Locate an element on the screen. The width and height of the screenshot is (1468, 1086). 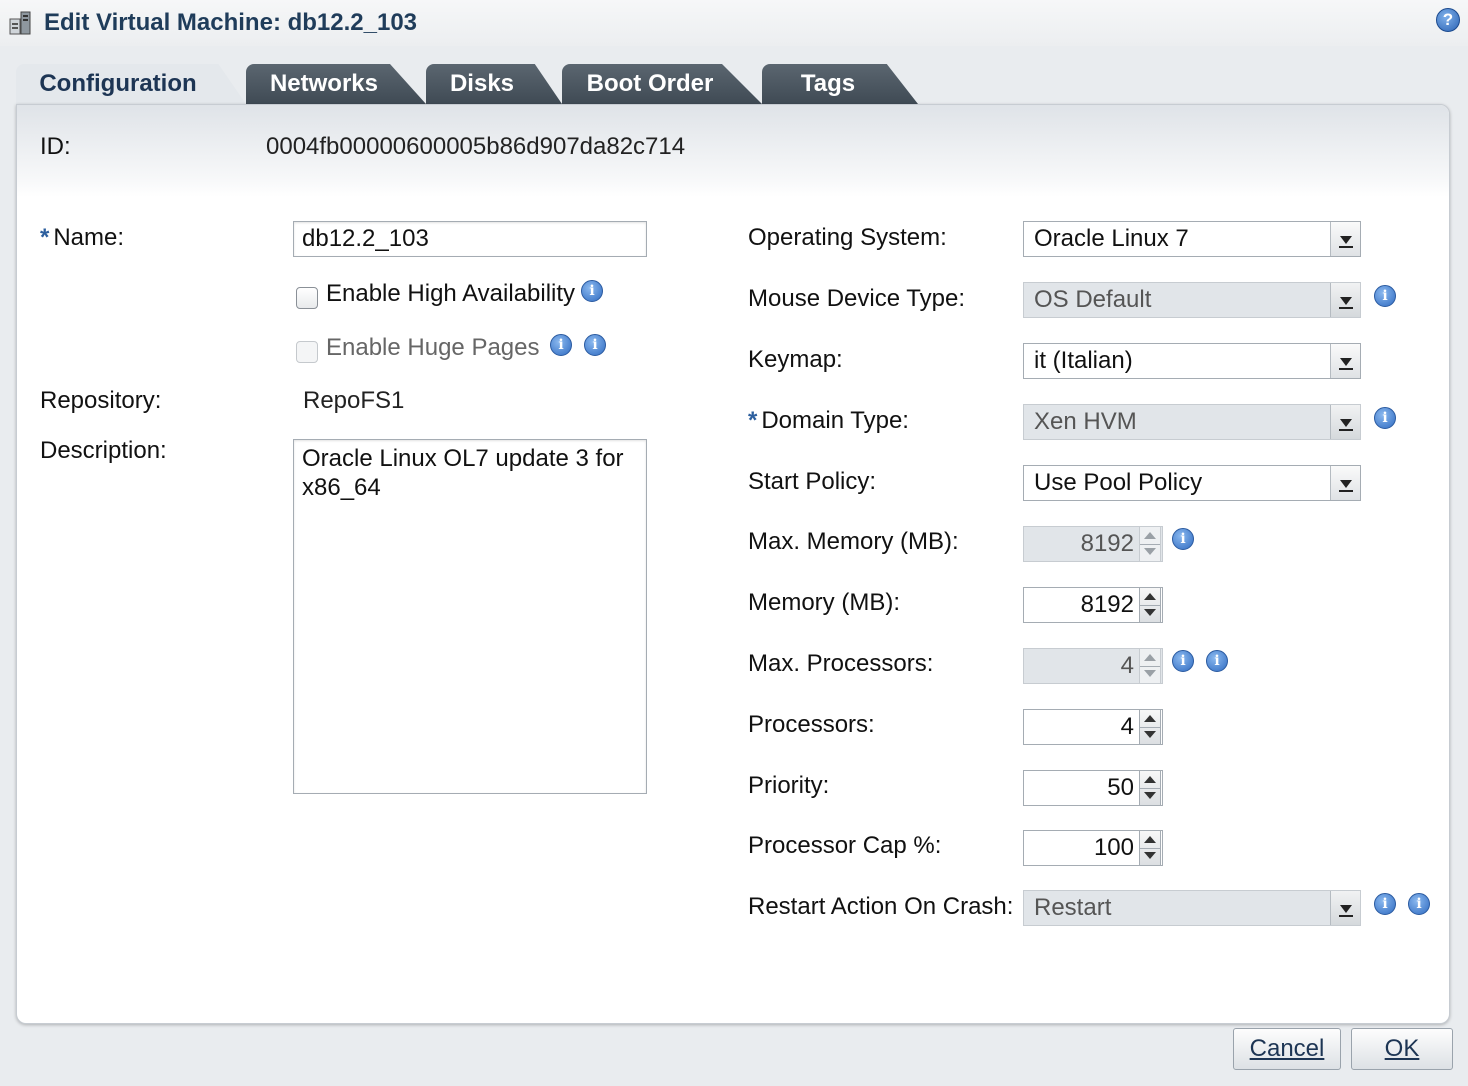
max-processors-info-icon: i is located at coordinates (1183, 661).